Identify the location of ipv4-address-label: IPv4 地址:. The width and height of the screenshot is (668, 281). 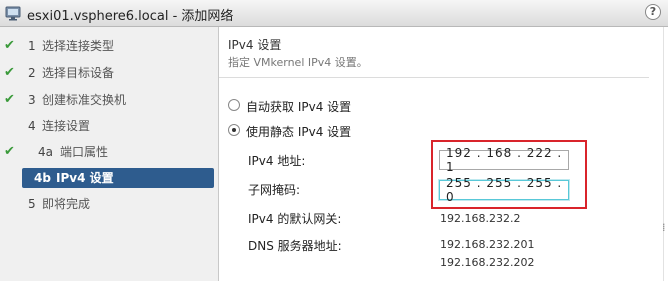
(277, 161).